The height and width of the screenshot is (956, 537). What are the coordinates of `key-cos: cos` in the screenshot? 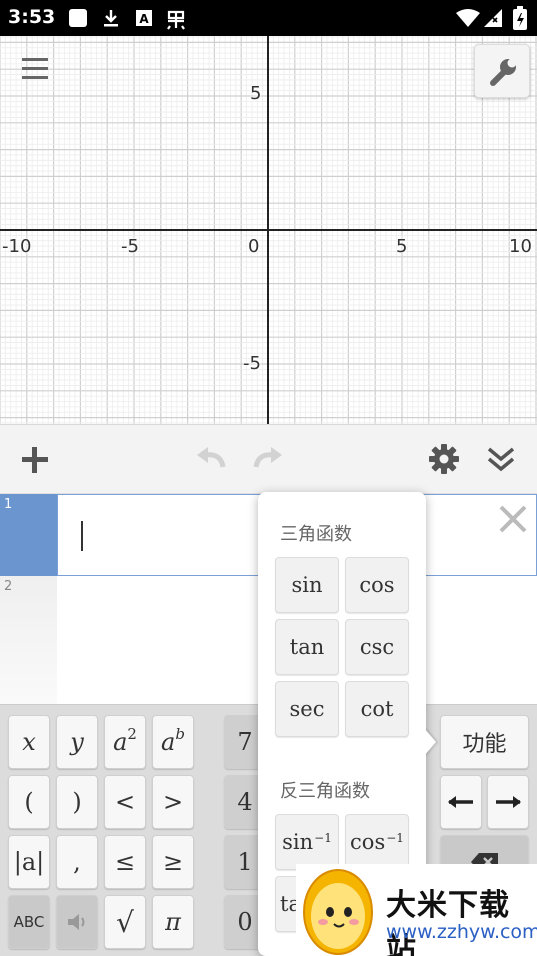 It's located at (377, 585).